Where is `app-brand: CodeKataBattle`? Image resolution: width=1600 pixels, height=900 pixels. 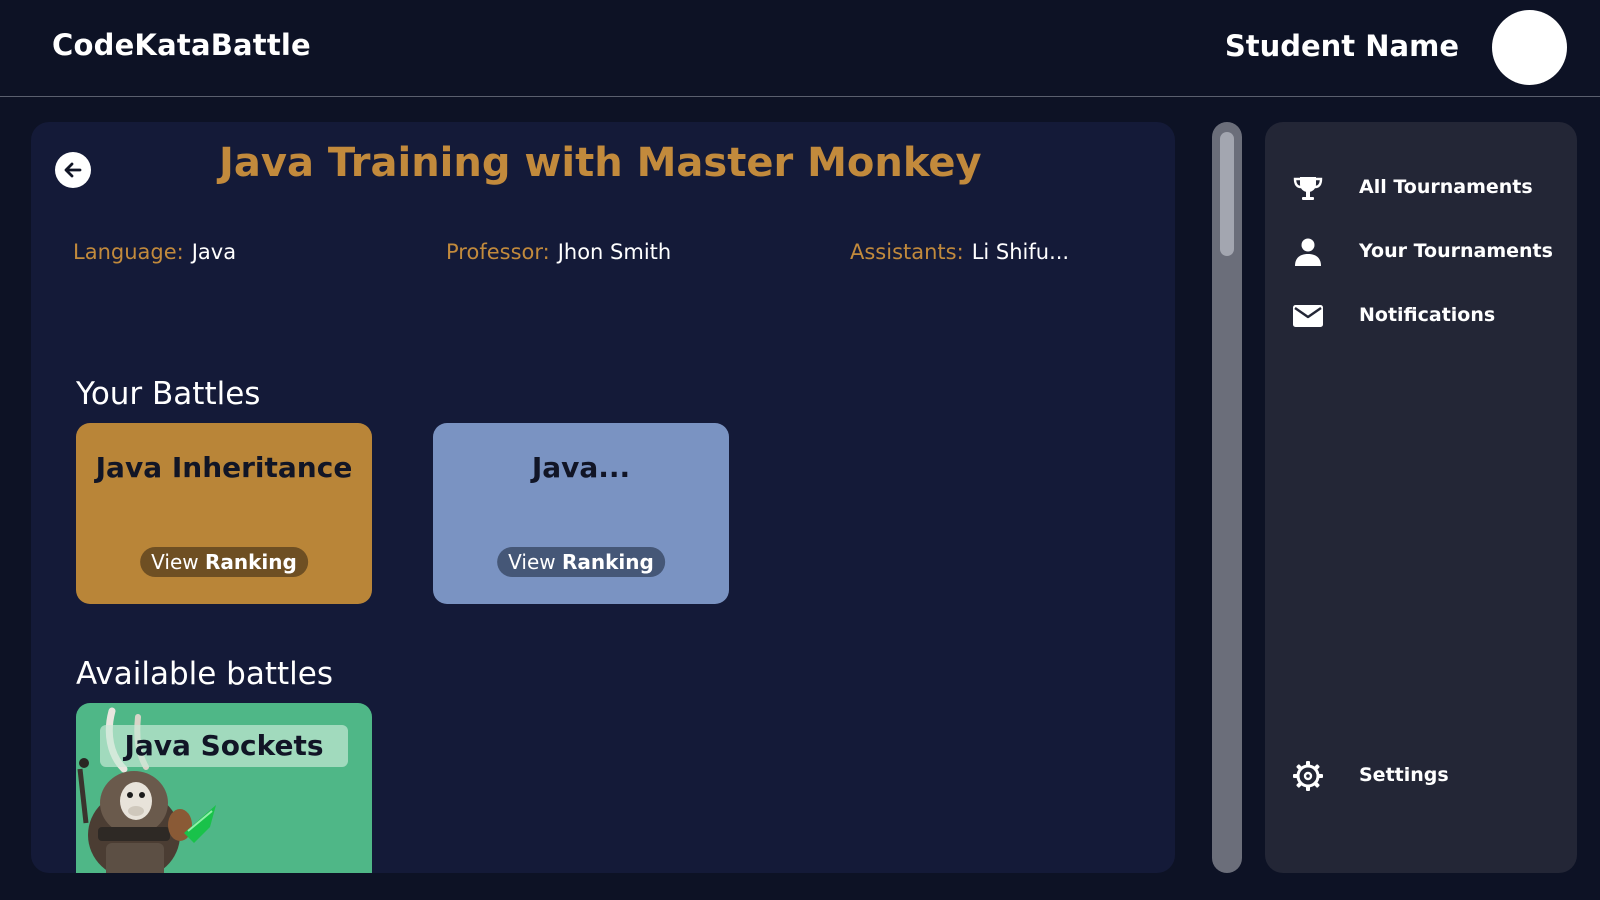 app-brand: CodeKataBattle is located at coordinates (181, 45).